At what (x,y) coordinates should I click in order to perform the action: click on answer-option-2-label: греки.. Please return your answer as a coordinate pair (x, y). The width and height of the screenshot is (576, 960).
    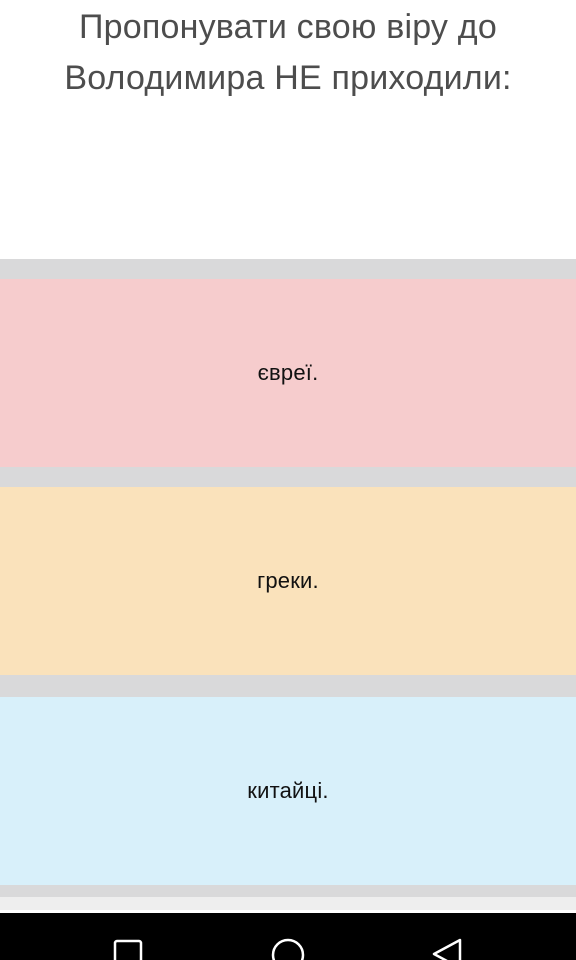
    Looking at the image, I should click on (288, 580).